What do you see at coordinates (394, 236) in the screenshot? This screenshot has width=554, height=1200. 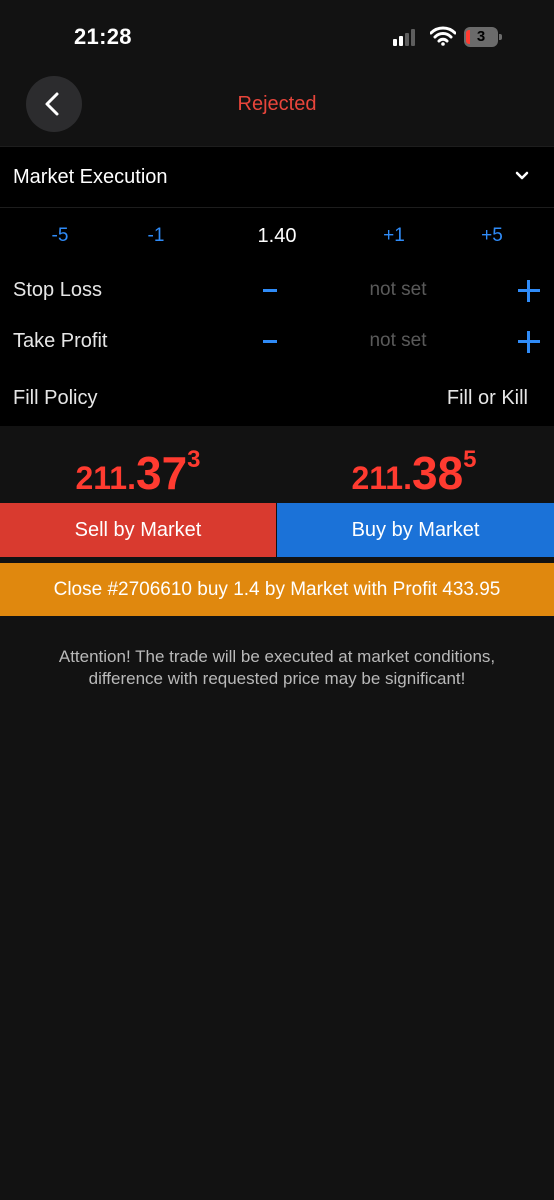 I see `volume-plus-1-button: +1` at bounding box center [394, 236].